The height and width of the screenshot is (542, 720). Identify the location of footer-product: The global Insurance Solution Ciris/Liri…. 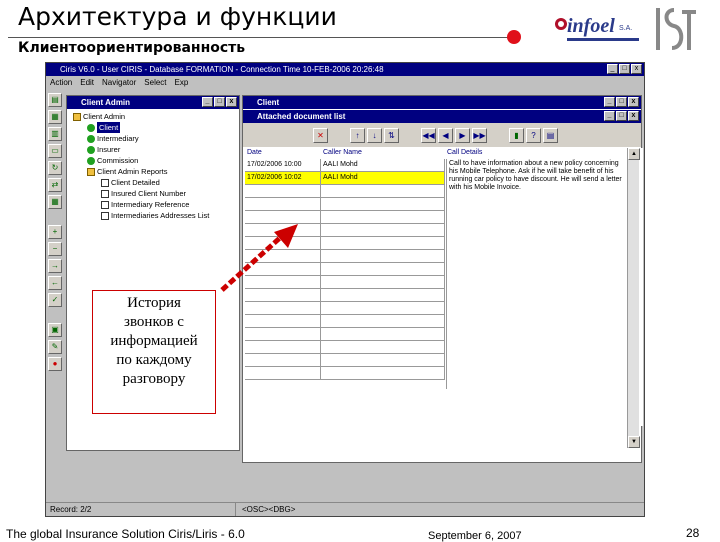
(125, 534).